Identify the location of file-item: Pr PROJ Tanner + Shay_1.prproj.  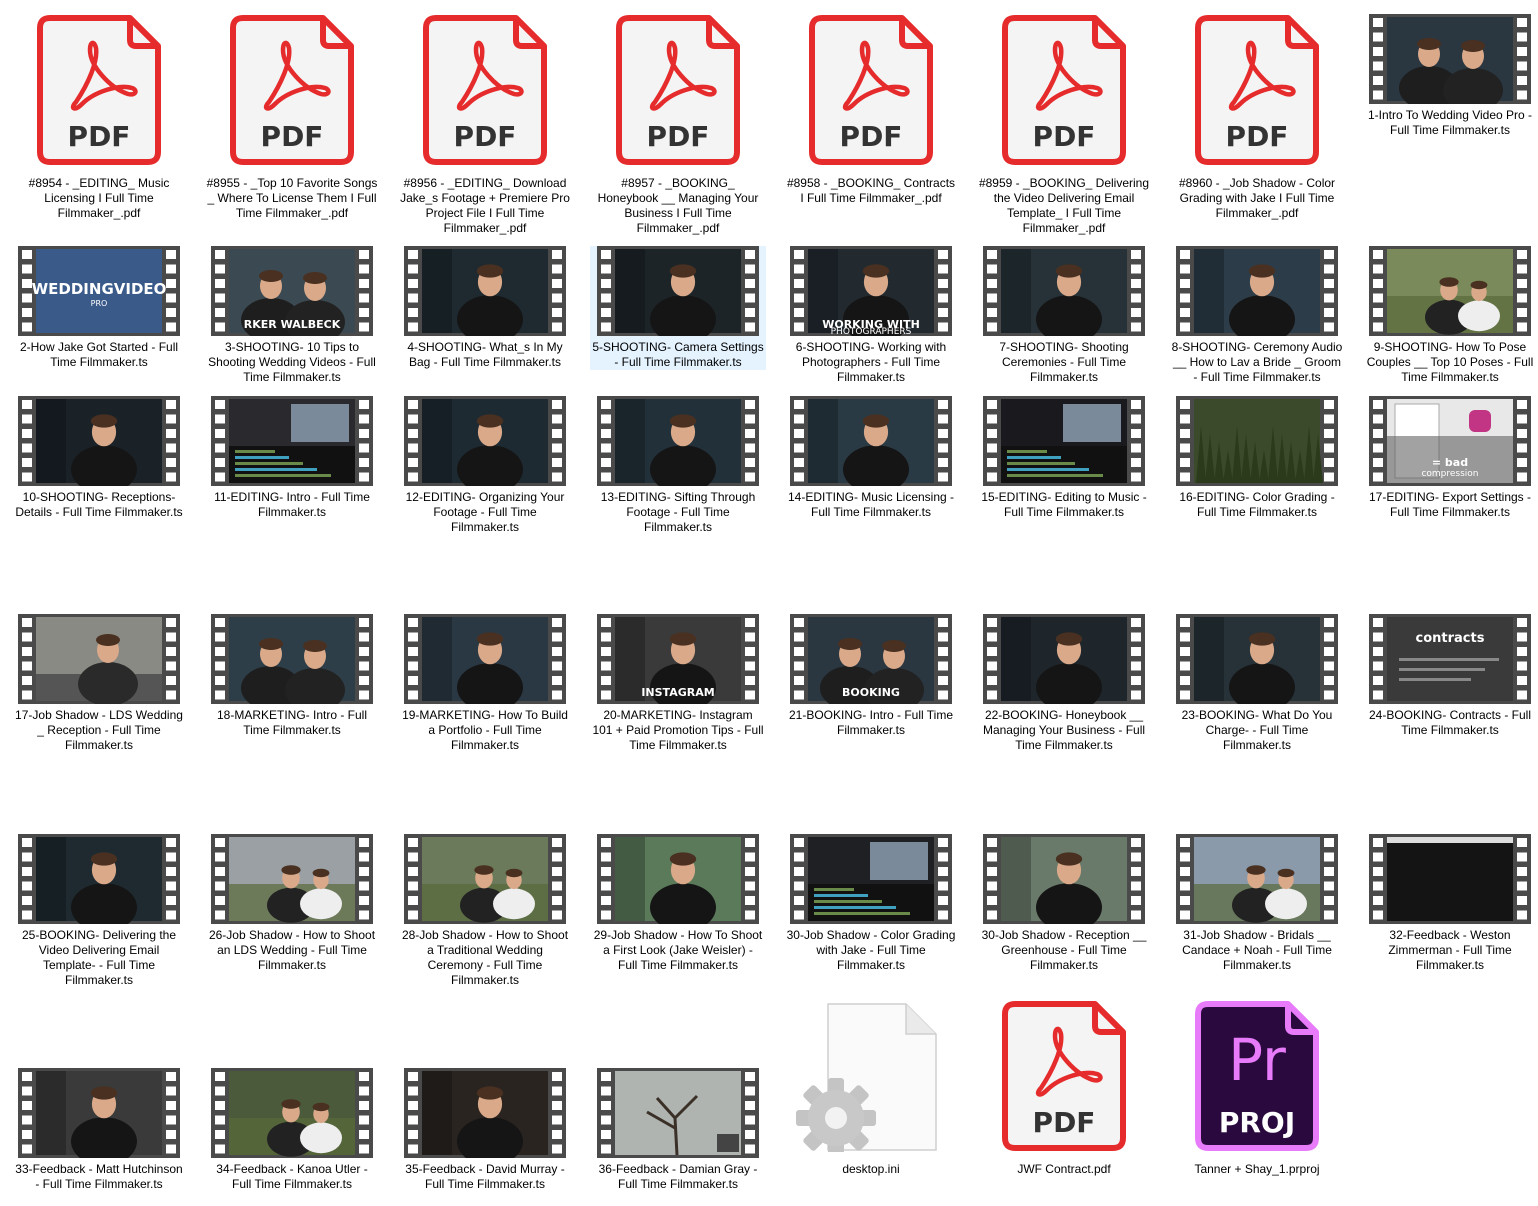
(1257, 1088).